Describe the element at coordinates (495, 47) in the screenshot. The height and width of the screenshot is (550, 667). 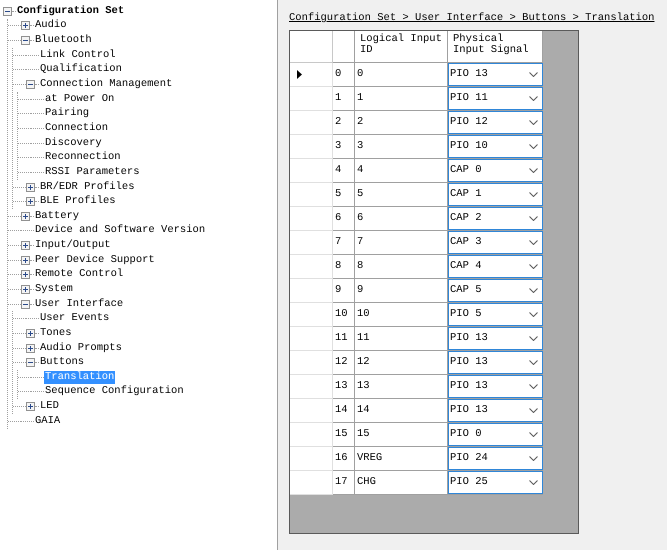
I see `column-header: Physical Input Signal` at that location.